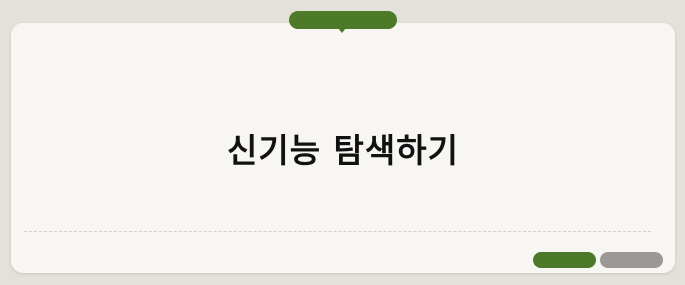 The height and width of the screenshot is (285, 685). What do you see at coordinates (631, 260) in the screenshot?
I see `secondary-button` at bounding box center [631, 260].